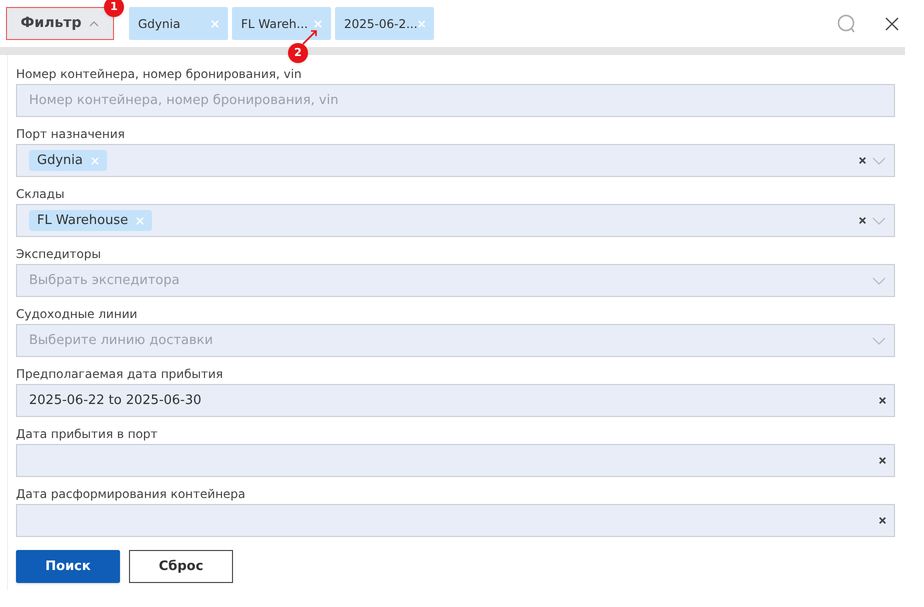 The height and width of the screenshot is (607, 924). Describe the element at coordinates (68, 566) in the screenshot. I see `search-button: Поиск` at that location.